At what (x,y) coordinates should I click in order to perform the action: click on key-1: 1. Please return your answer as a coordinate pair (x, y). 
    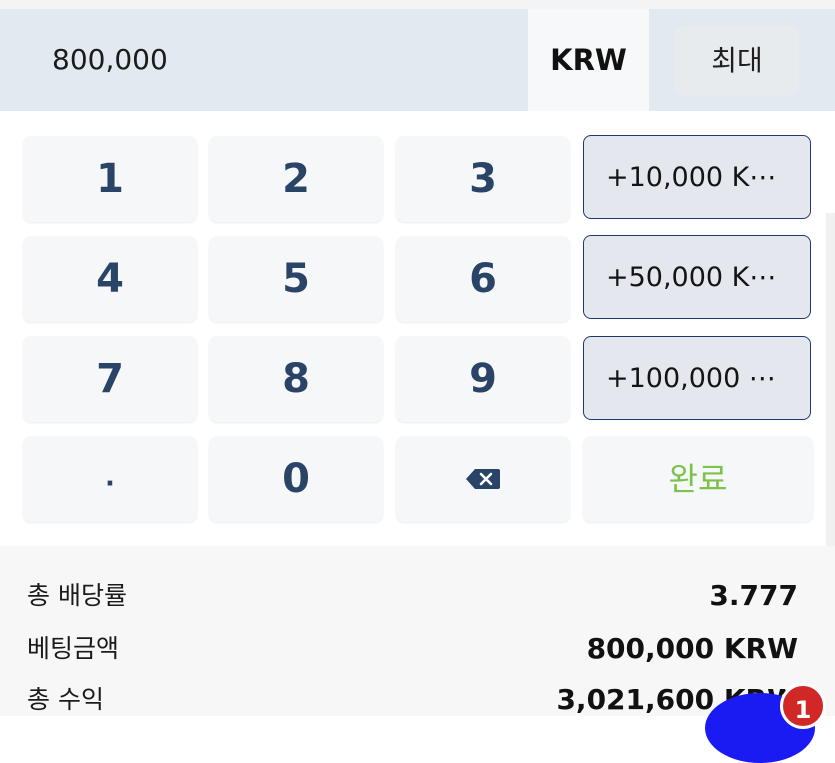
    Looking at the image, I should click on (110, 179).